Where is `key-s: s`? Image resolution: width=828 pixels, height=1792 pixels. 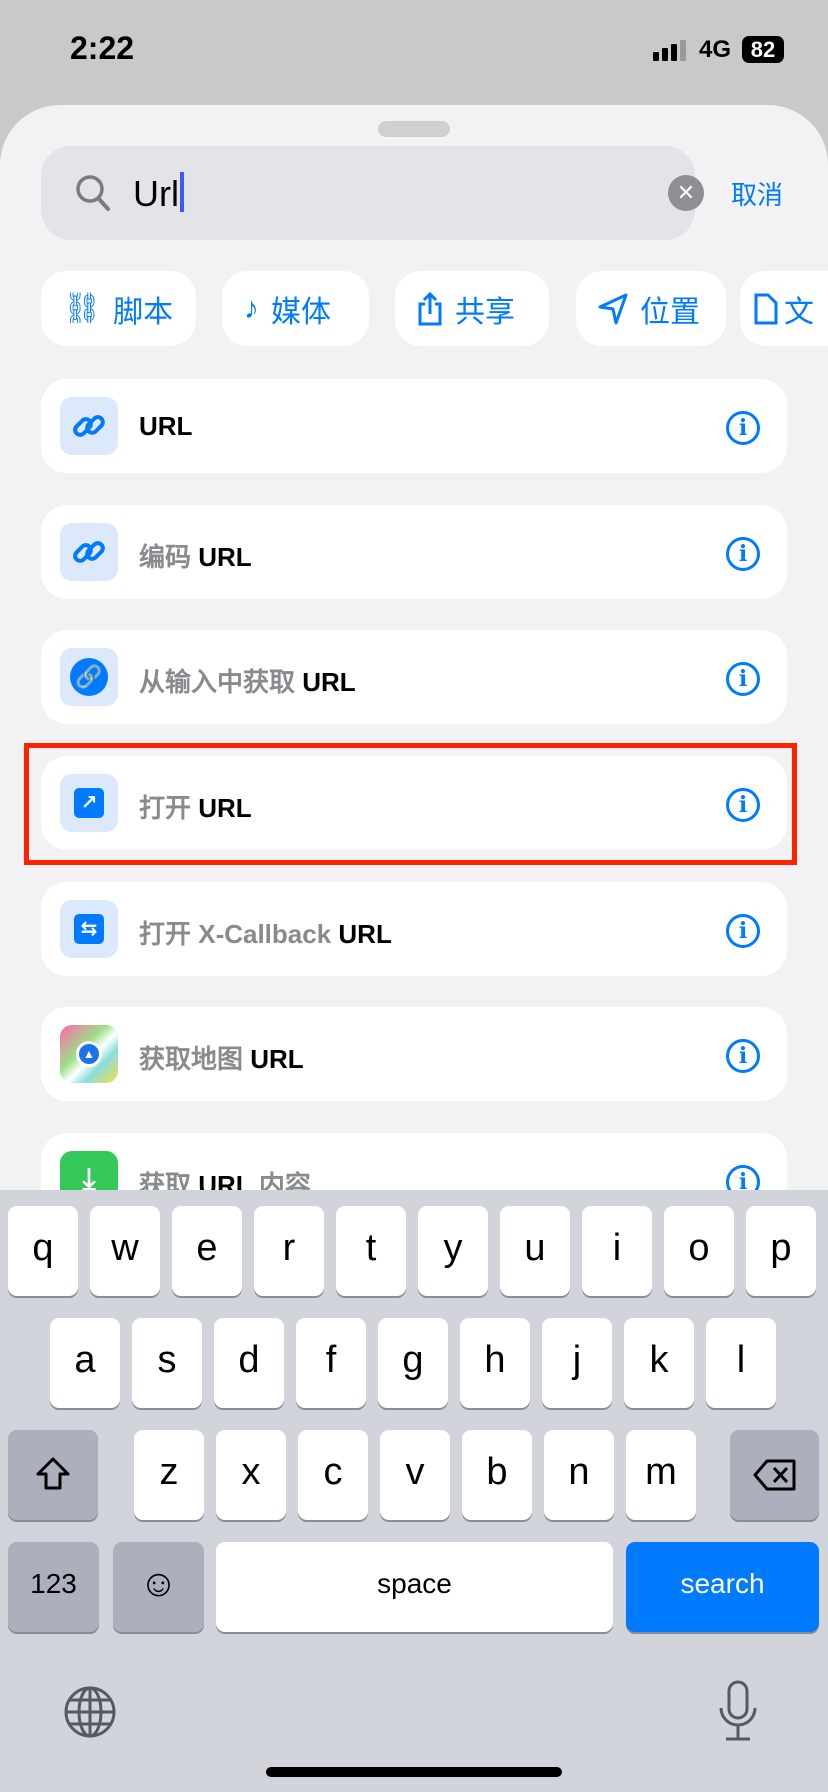
key-s: s is located at coordinates (167, 1363).